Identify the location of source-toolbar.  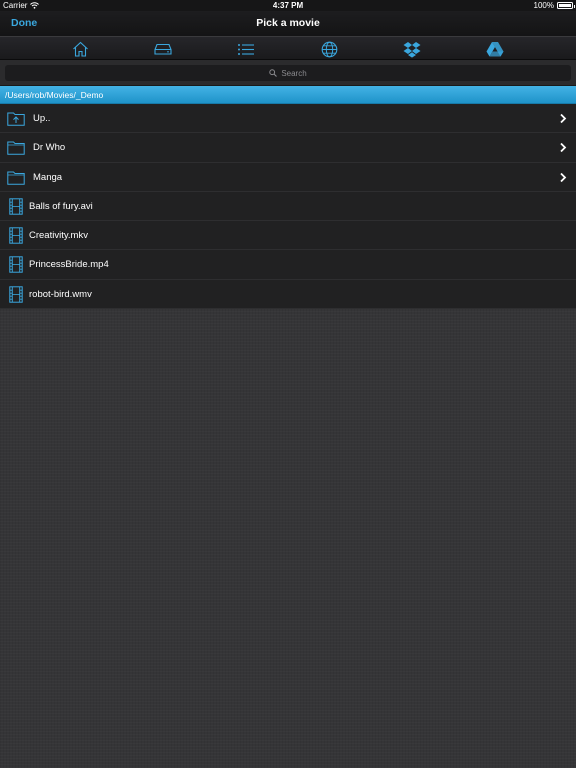
(288, 48).